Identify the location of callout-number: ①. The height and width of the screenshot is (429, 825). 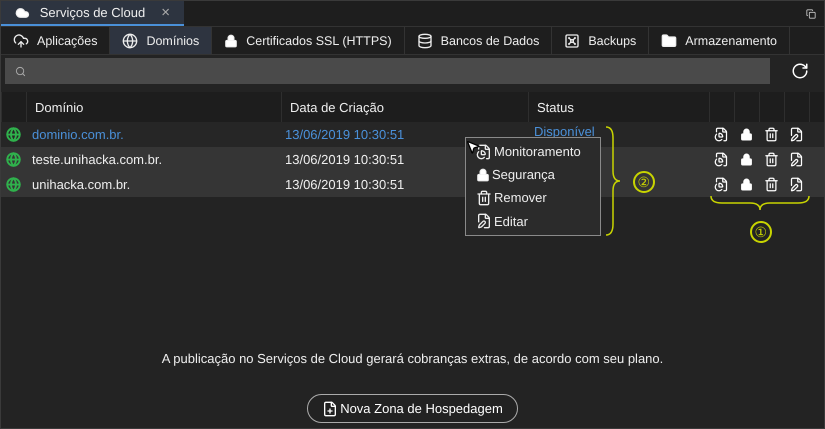
(761, 232).